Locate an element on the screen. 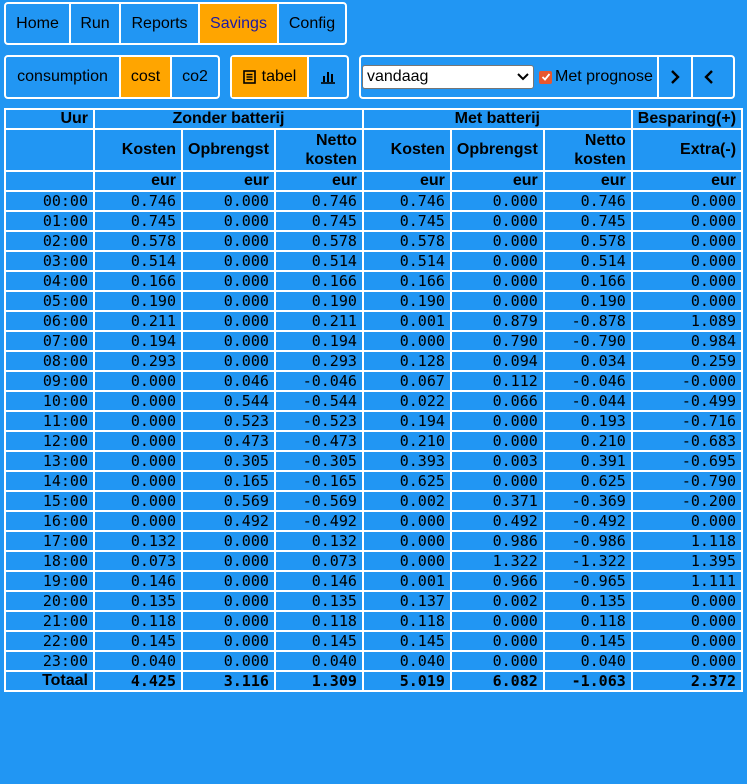  header-savings: Besparing(+) is located at coordinates (687, 119).